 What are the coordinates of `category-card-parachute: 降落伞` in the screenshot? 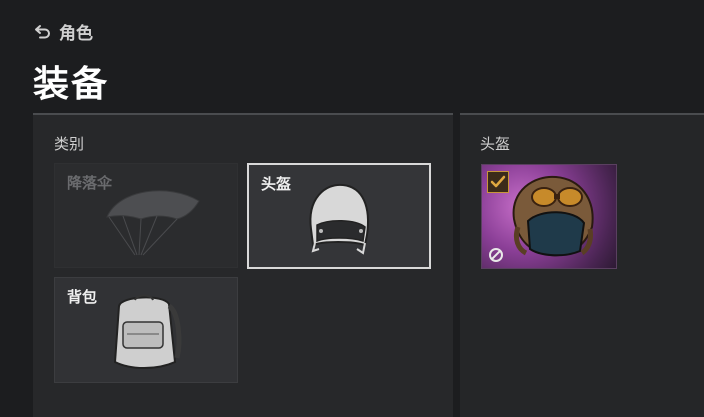 It's located at (146, 215).